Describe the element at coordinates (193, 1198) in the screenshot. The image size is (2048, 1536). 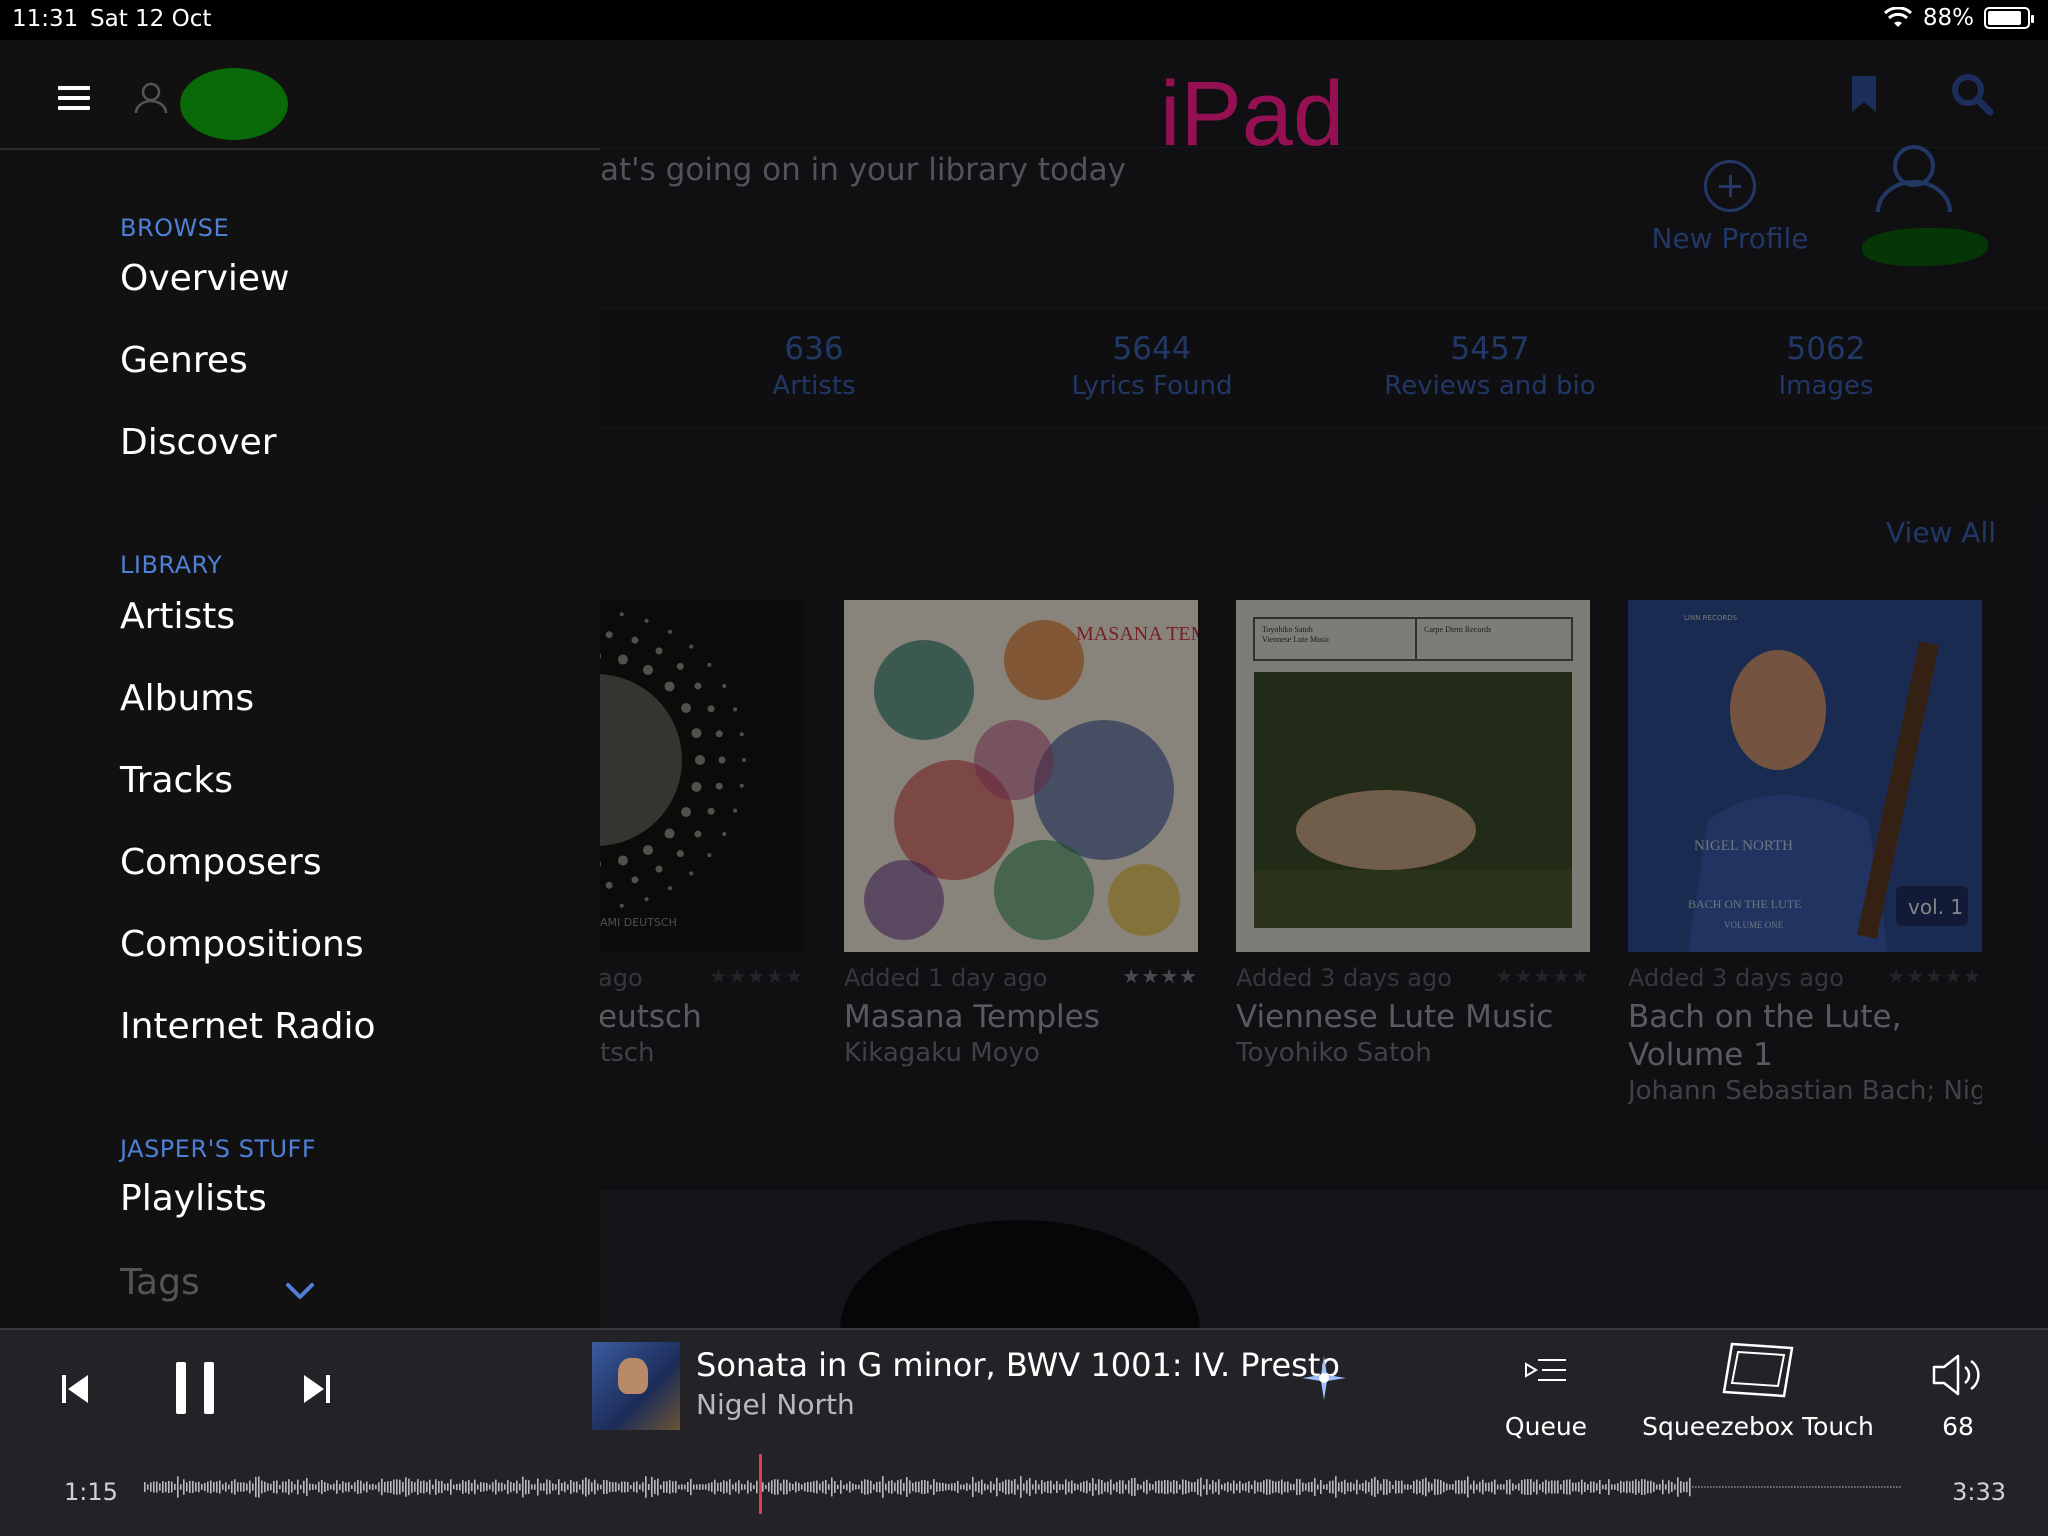
I see `nav-item-playlists: Playlists` at that location.